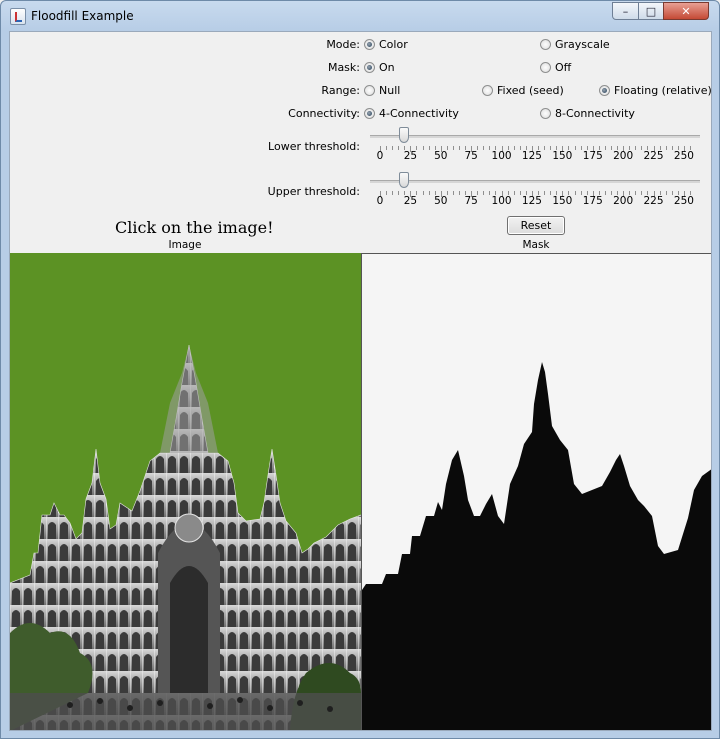 The height and width of the screenshot is (739, 720). What do you see at coordinates (587, 113) in the screenshot?
I see `connectivity-8-radio: 8-Connectivity` at bounding box center [587, 113].